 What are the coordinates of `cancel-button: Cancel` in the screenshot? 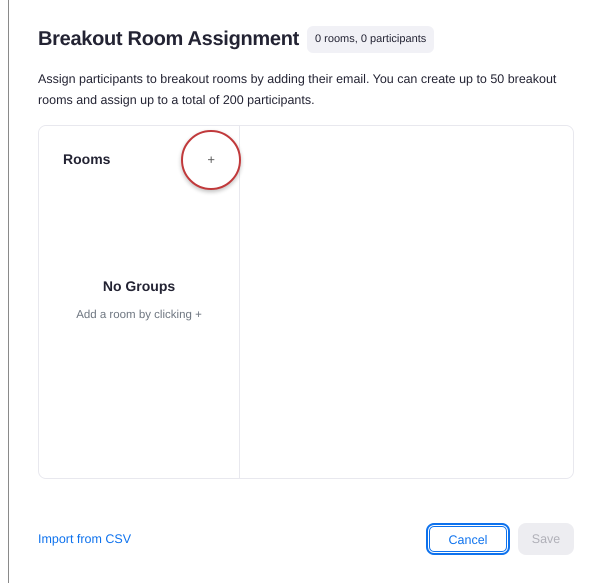 It's located at (468, 538).